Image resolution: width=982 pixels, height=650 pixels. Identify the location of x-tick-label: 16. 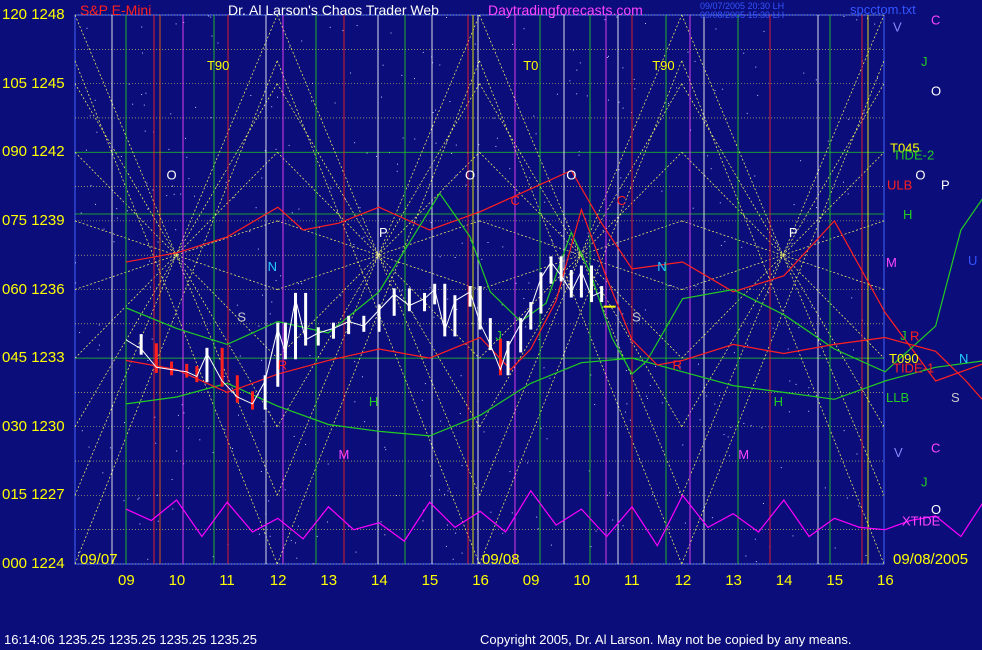
(480, 580).